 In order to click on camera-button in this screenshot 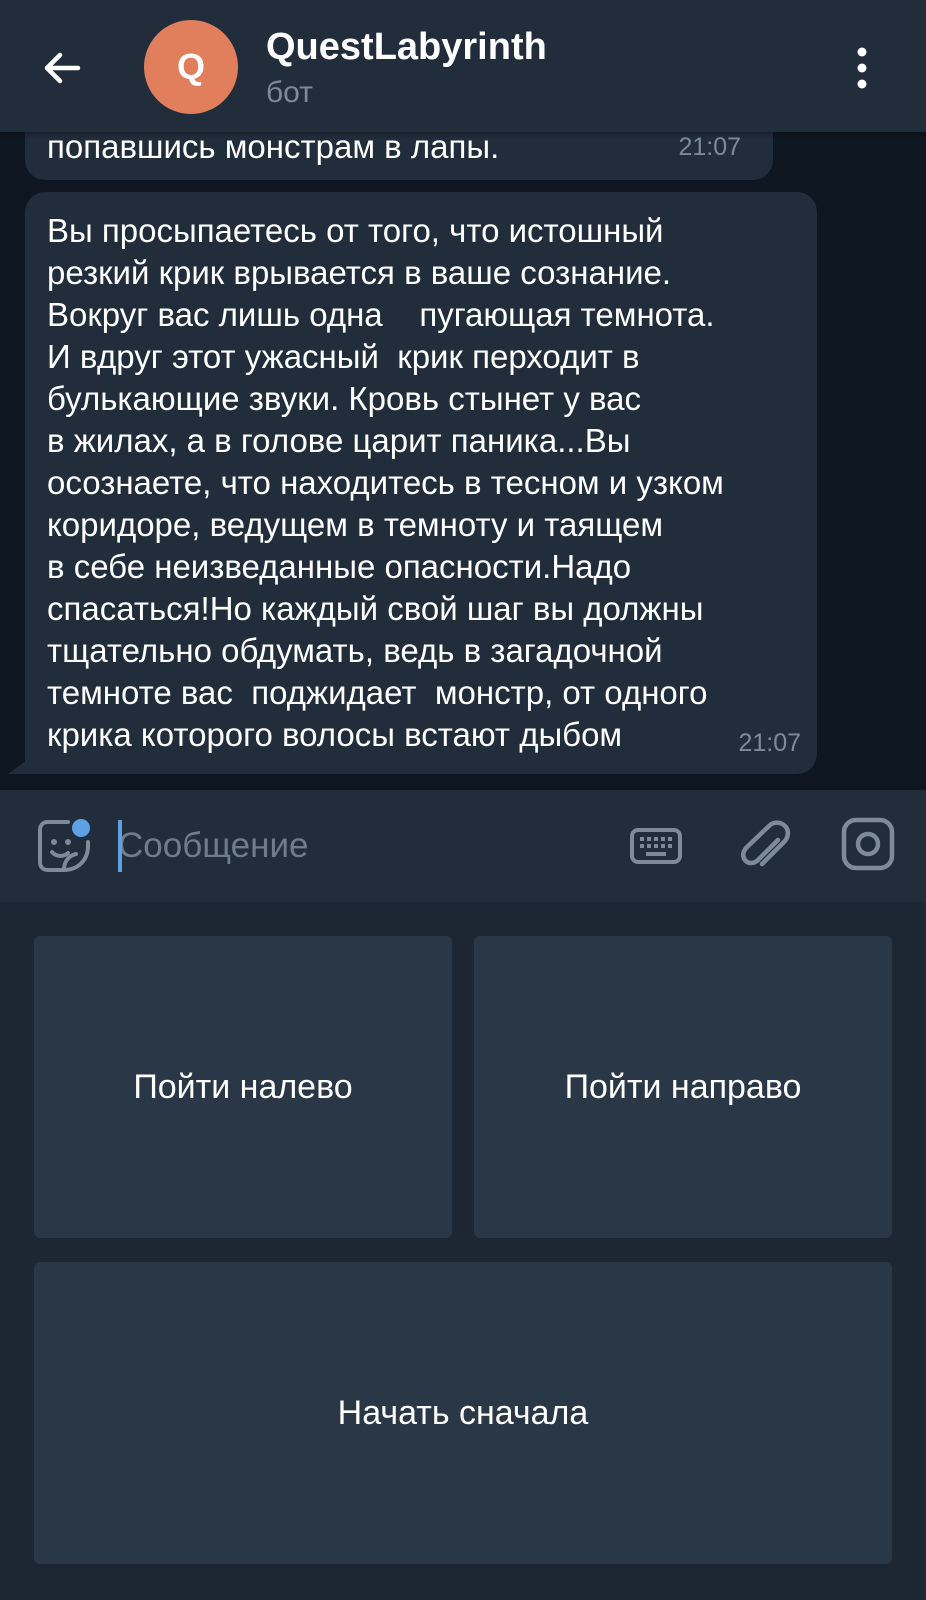, I will do `click(868, 844)`.